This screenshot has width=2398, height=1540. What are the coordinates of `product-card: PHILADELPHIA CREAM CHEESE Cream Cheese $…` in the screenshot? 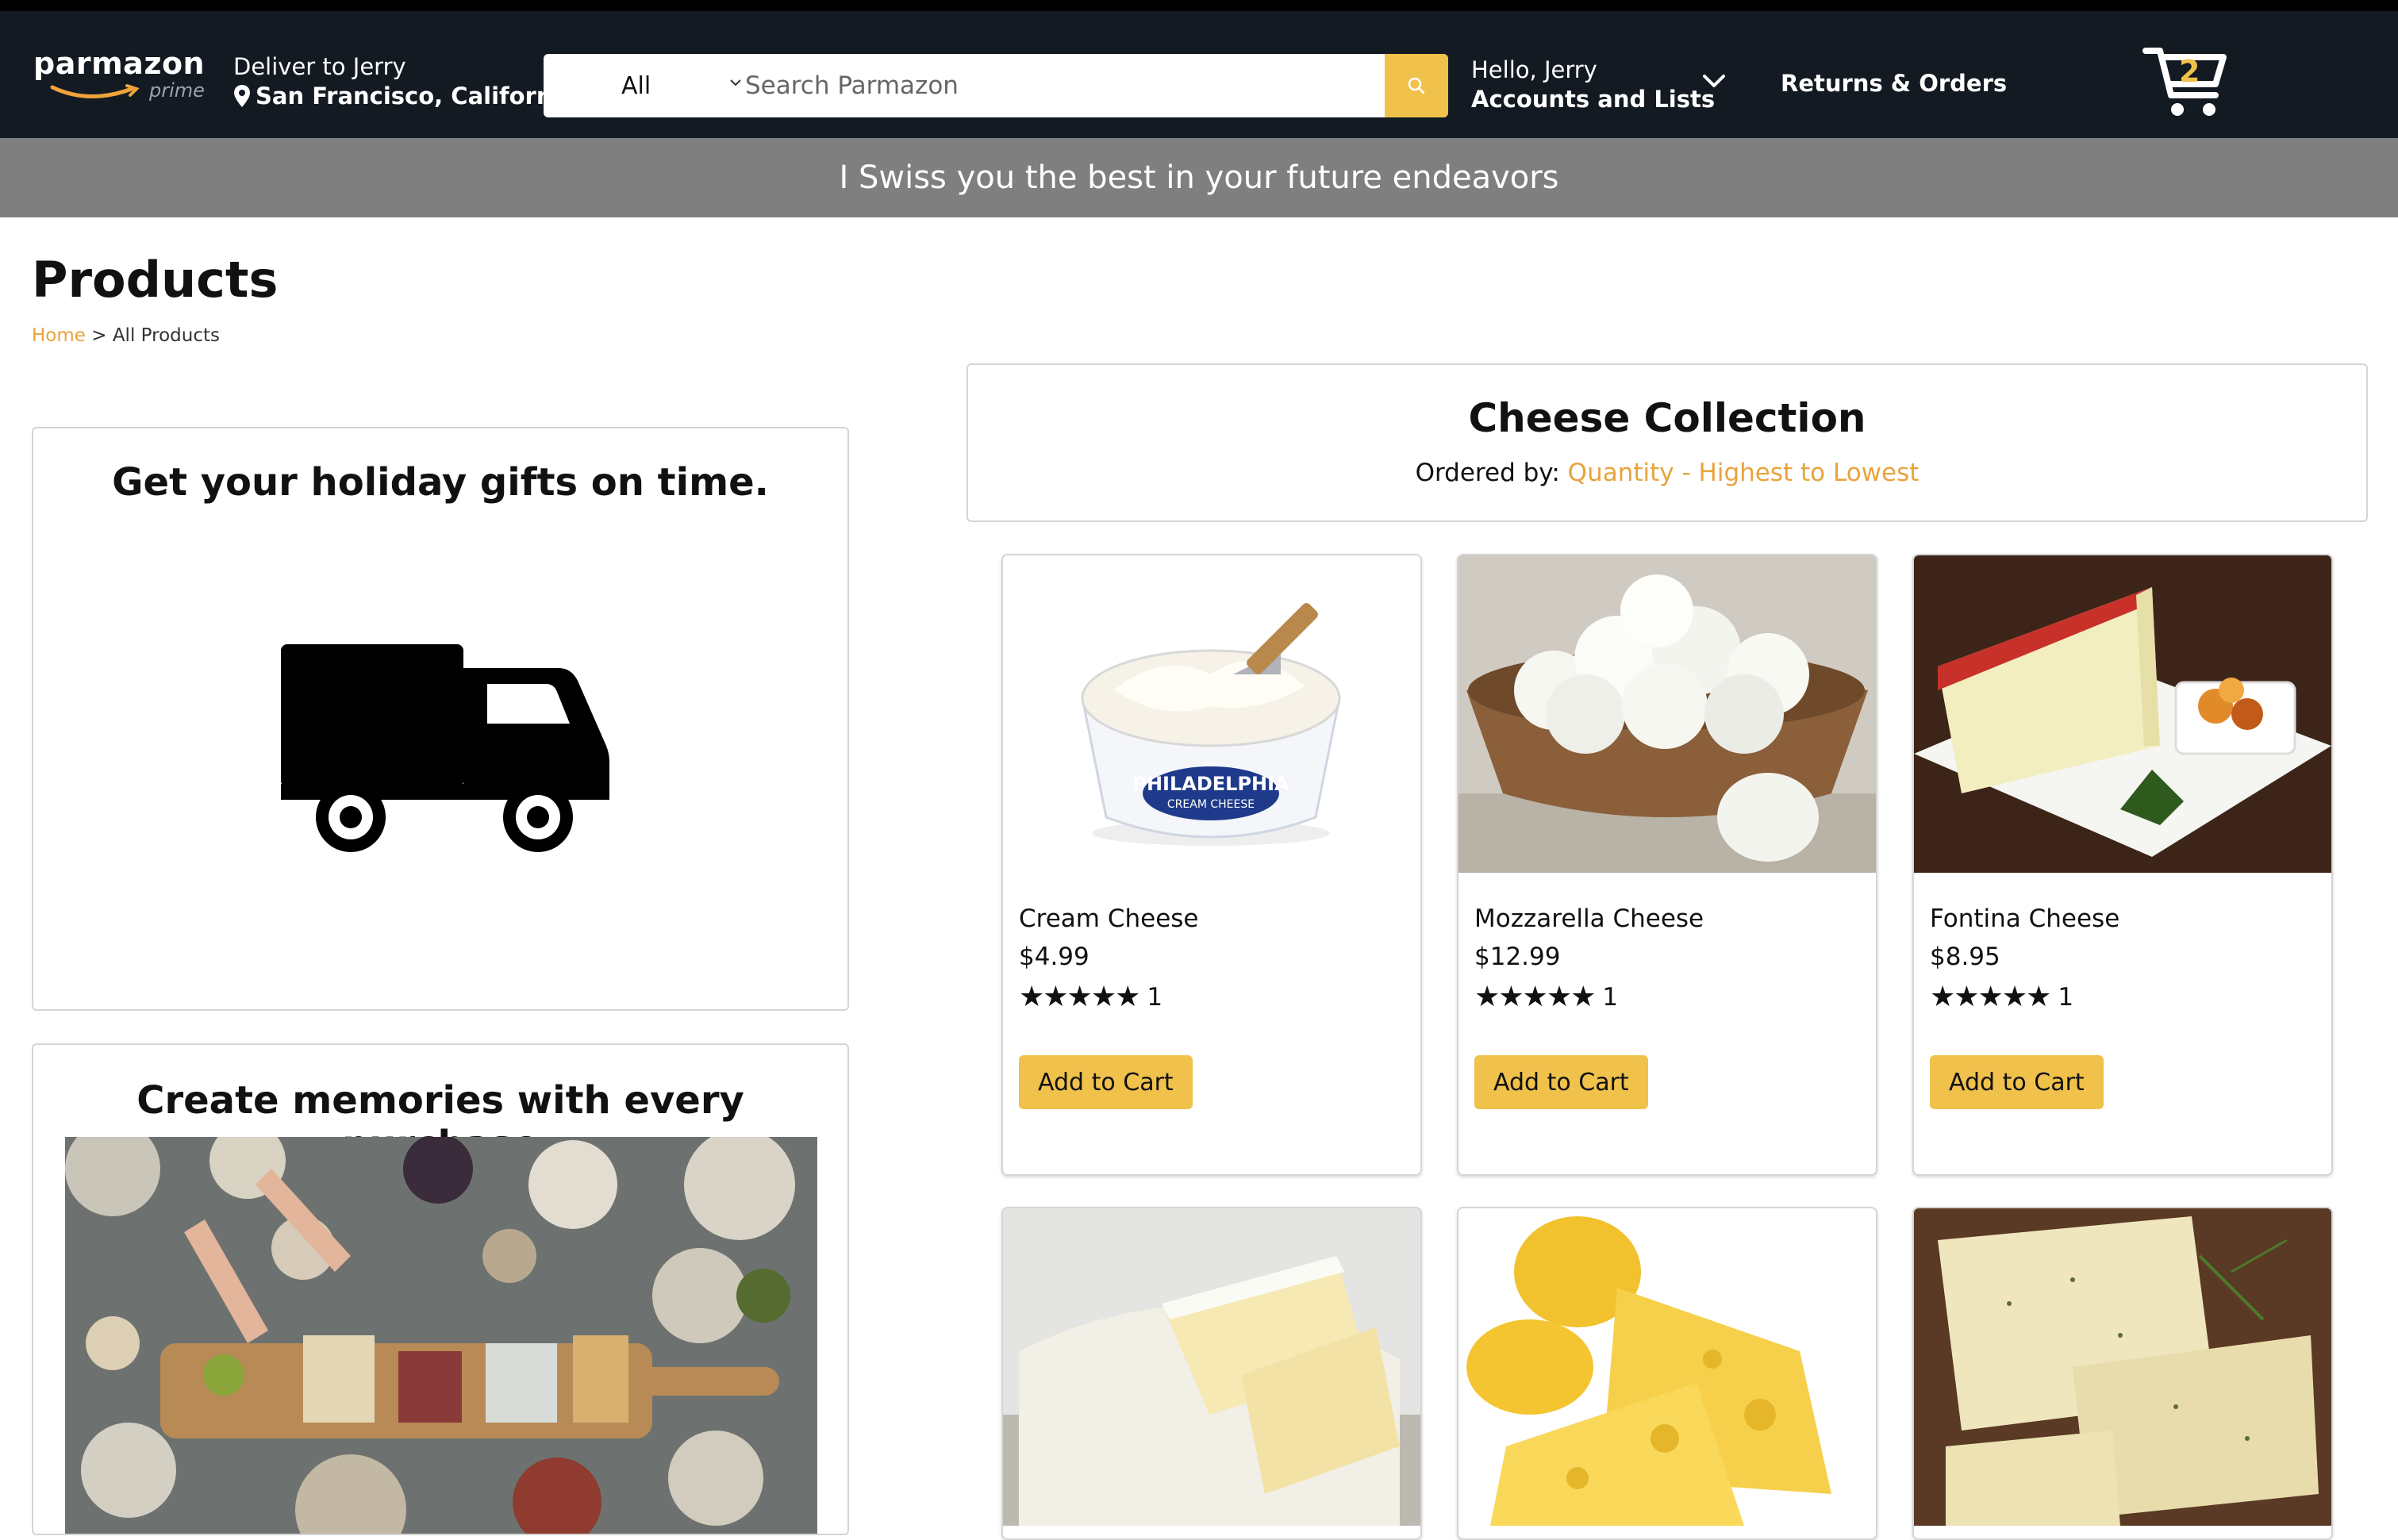 It's located at (1211, 865).